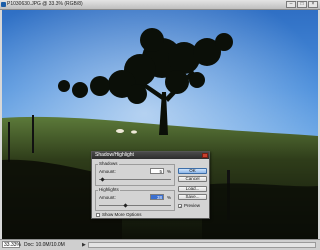 This screenshot has height=250, width=320. Describe the element at coordinates (84, 245) in the screenshot. I see `status-menu-arrow-icon: ▶` at that location.